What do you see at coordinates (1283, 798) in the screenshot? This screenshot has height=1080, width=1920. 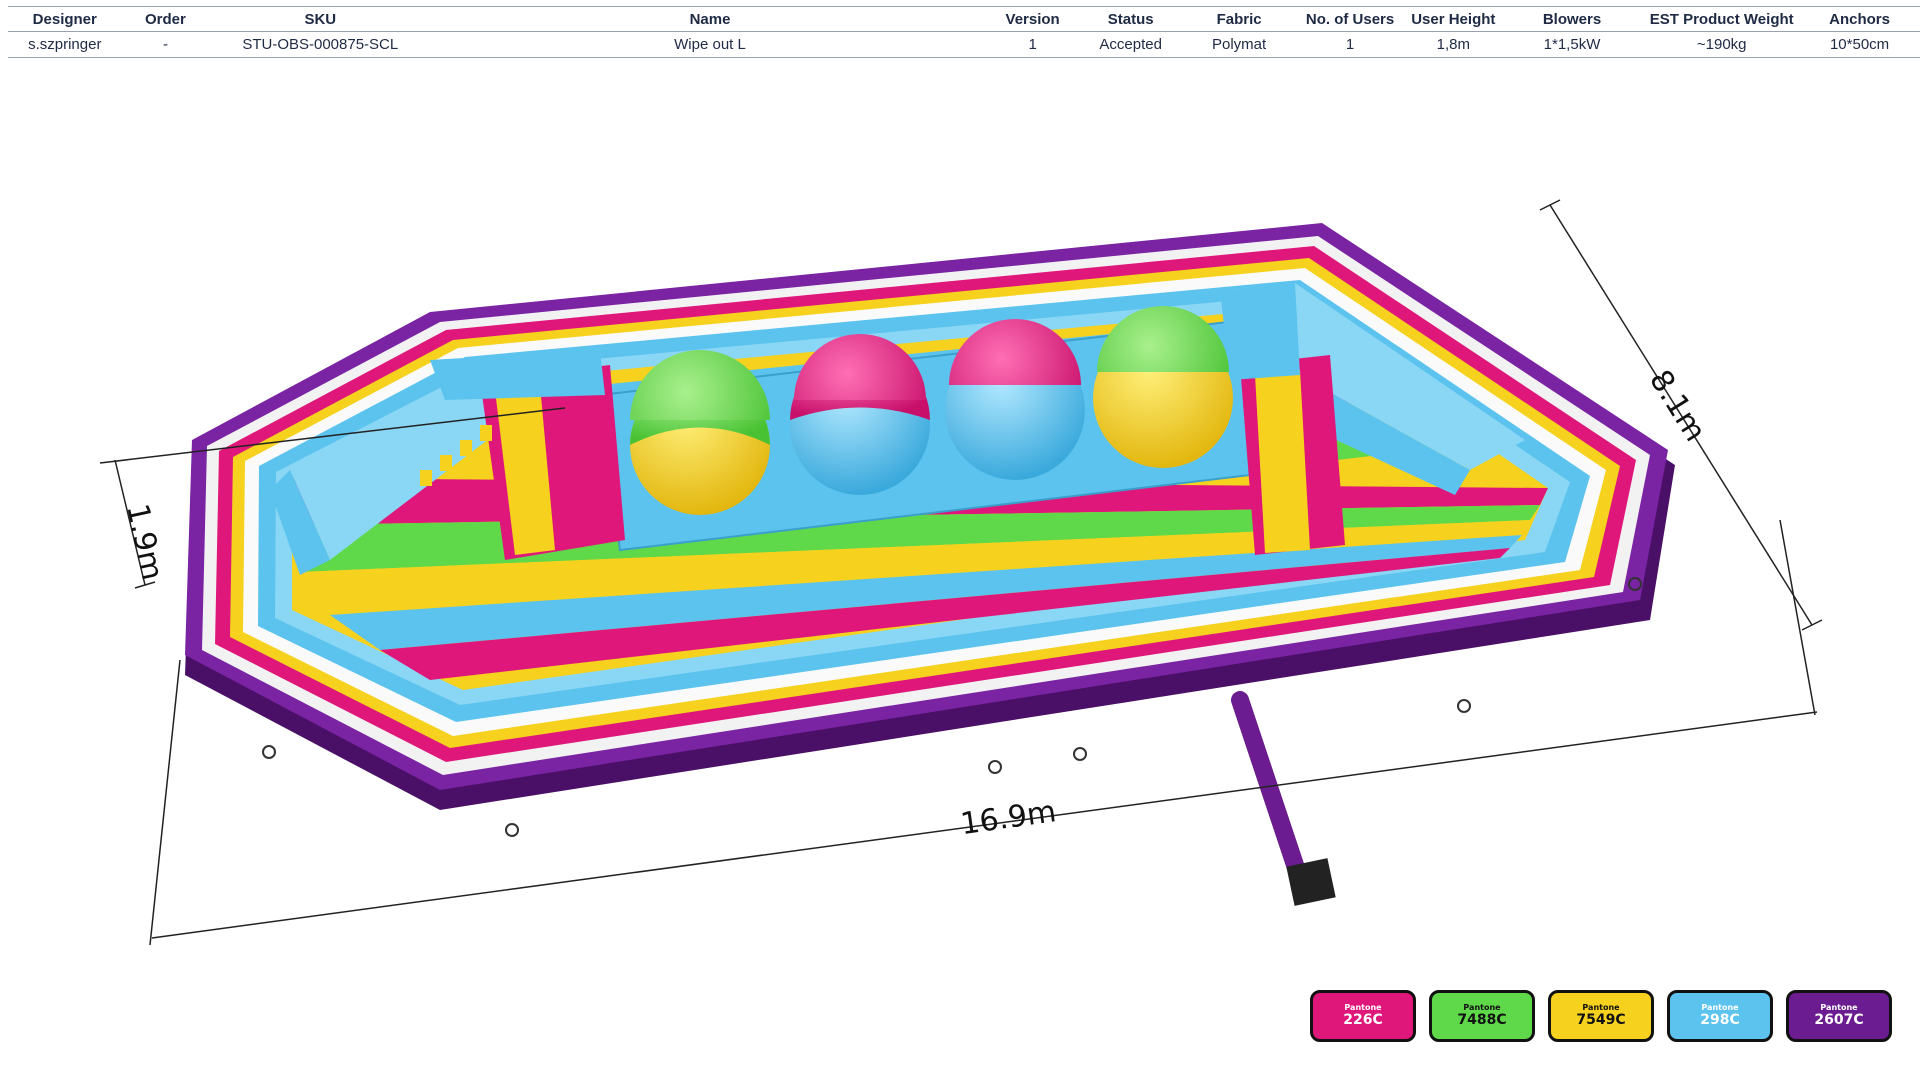 I see `blower` at bounding box center [1283, 798].